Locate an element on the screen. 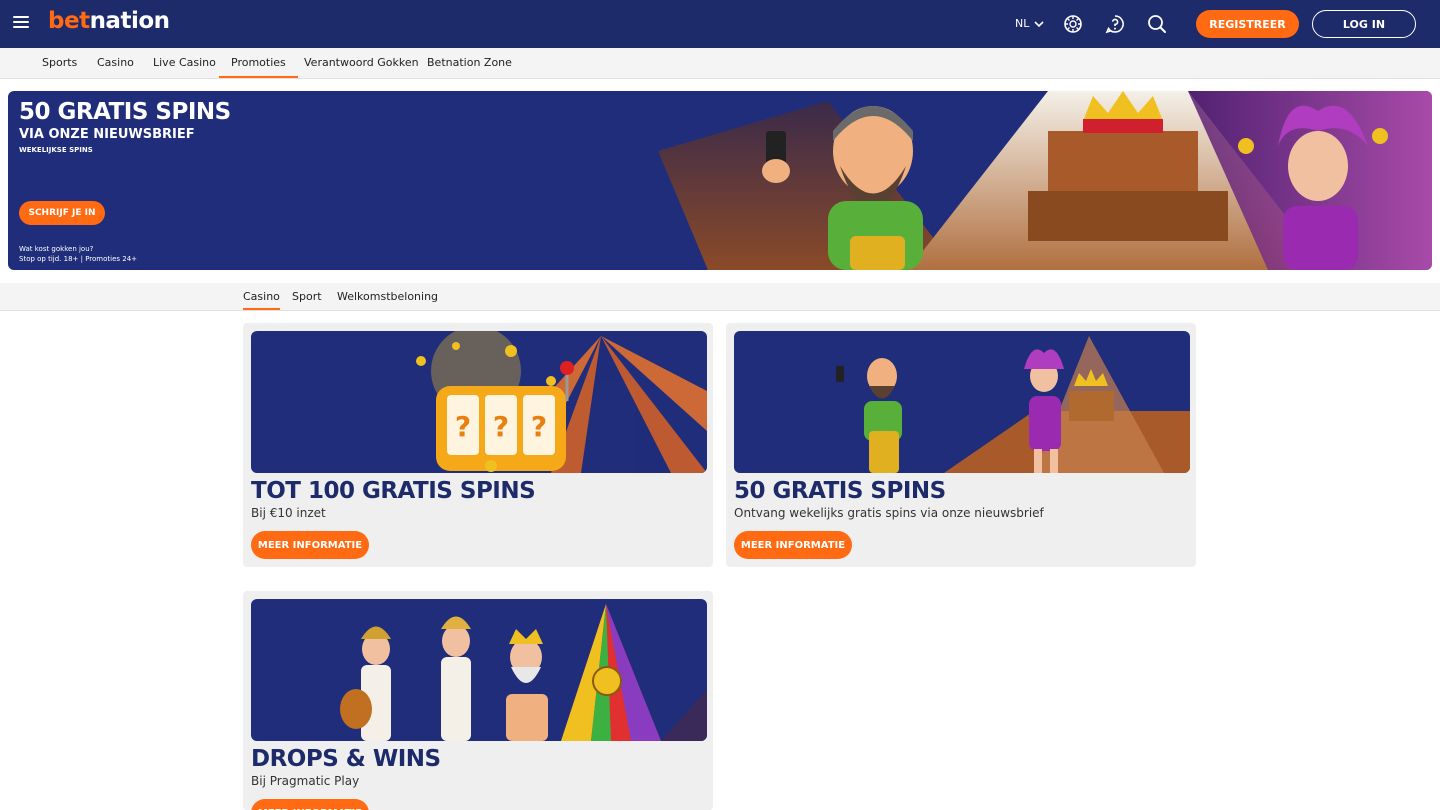 This screenshot has height=810, width=1440. register-button: REGISTREER is located at coordinates (1247, 24).